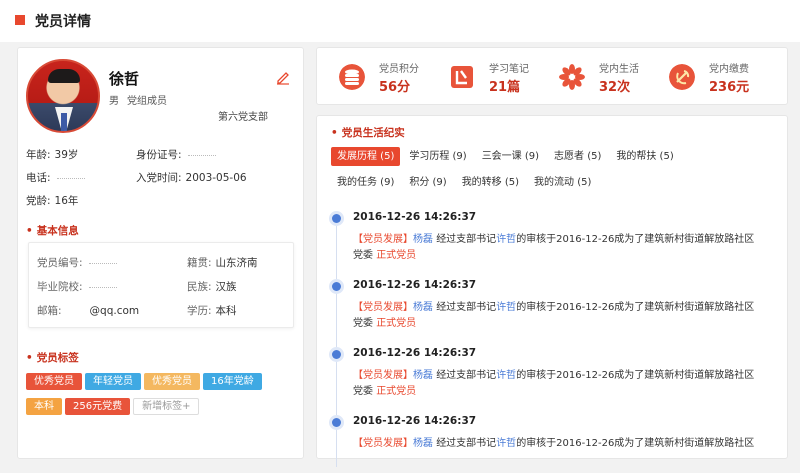 The width and height of the screenshot is (800, 473). I want to click on edit-icon, so click(283, 77).